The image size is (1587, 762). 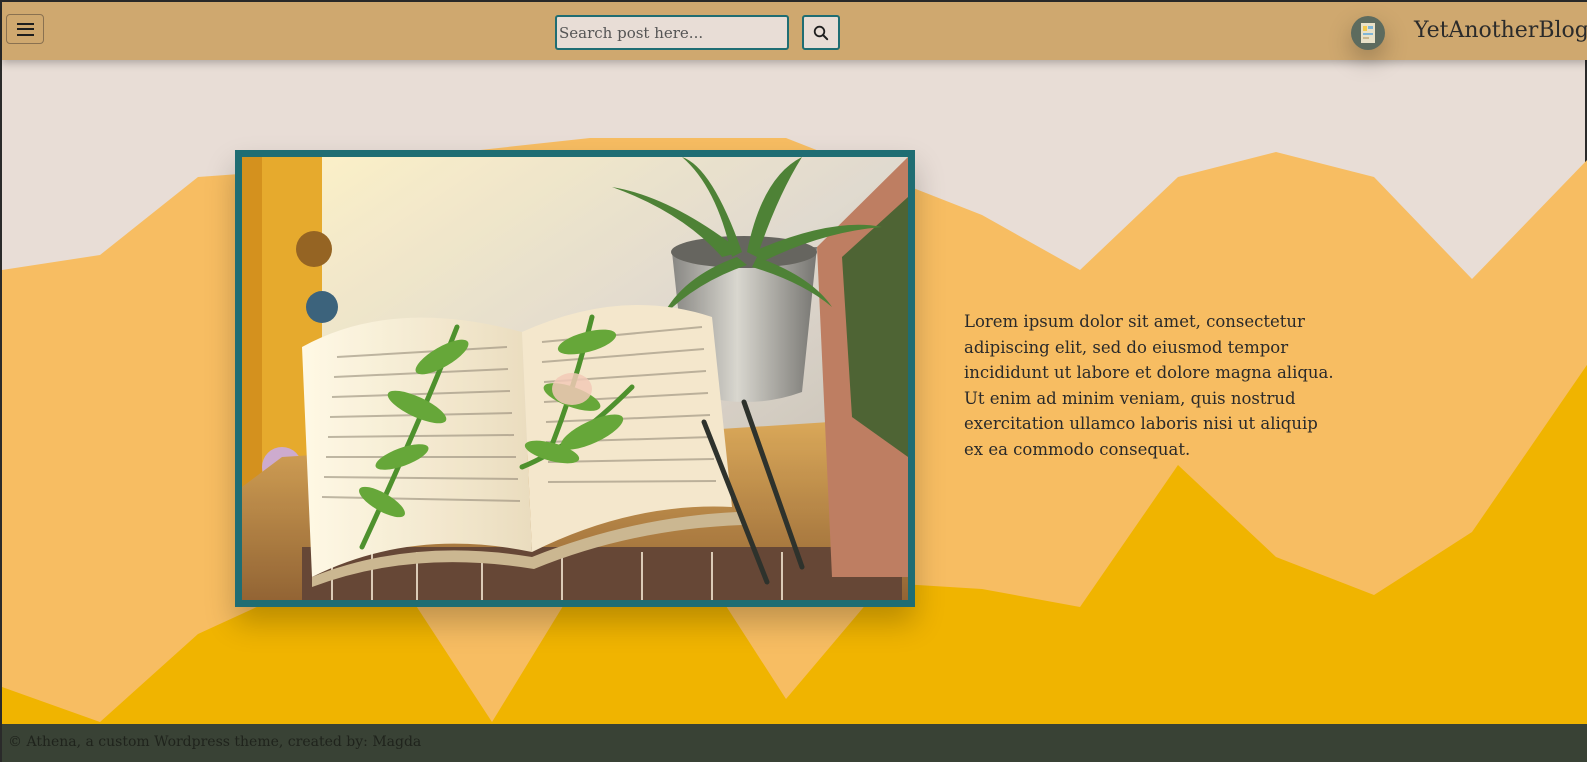 I want to click on site-logo, so click(x=1368, y=33).